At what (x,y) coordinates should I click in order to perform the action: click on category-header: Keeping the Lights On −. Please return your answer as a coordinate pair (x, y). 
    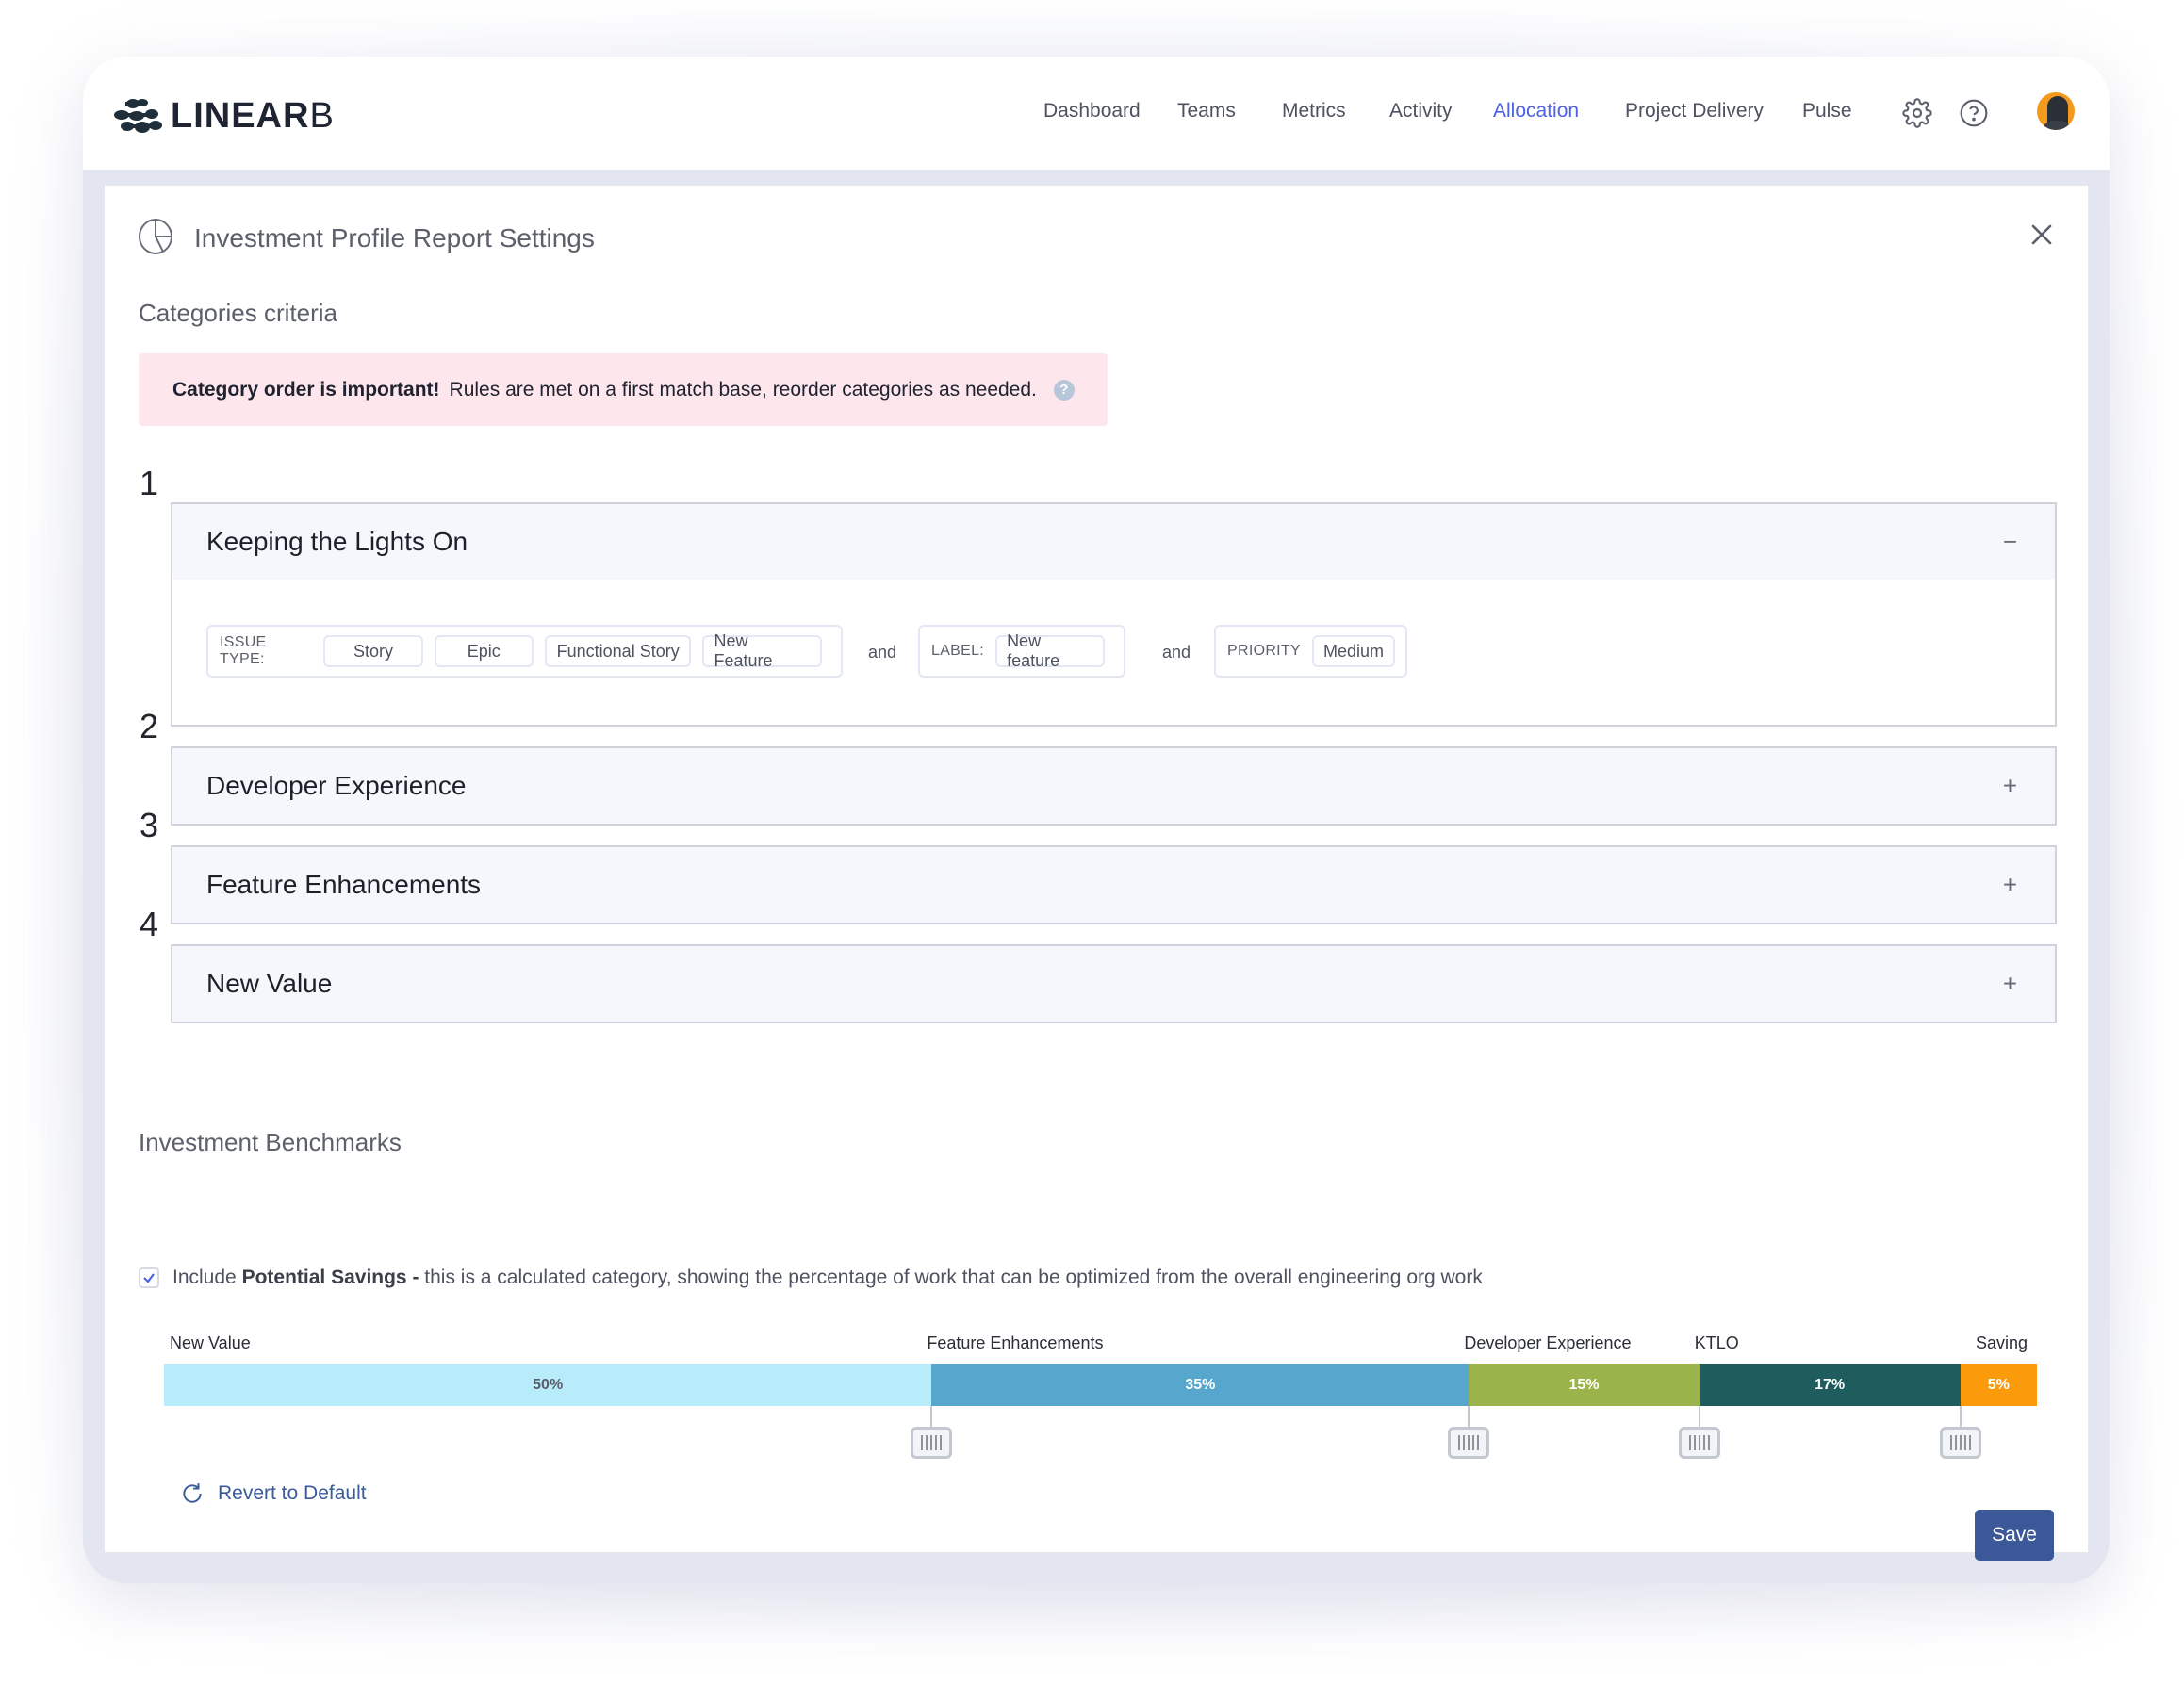
    Looking at the image, I should click on (1113, 542).